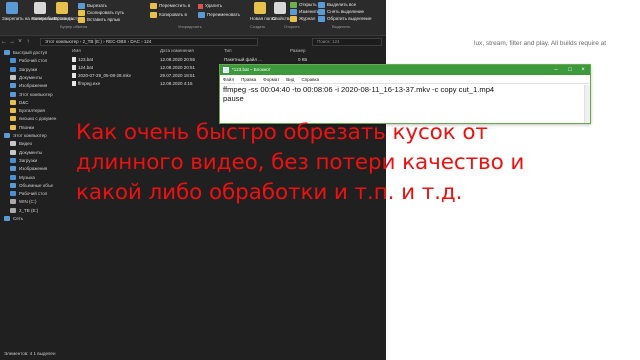 The image size is (640, 360). I want to click on nav-item: WIN (C:), so click(23, 202).